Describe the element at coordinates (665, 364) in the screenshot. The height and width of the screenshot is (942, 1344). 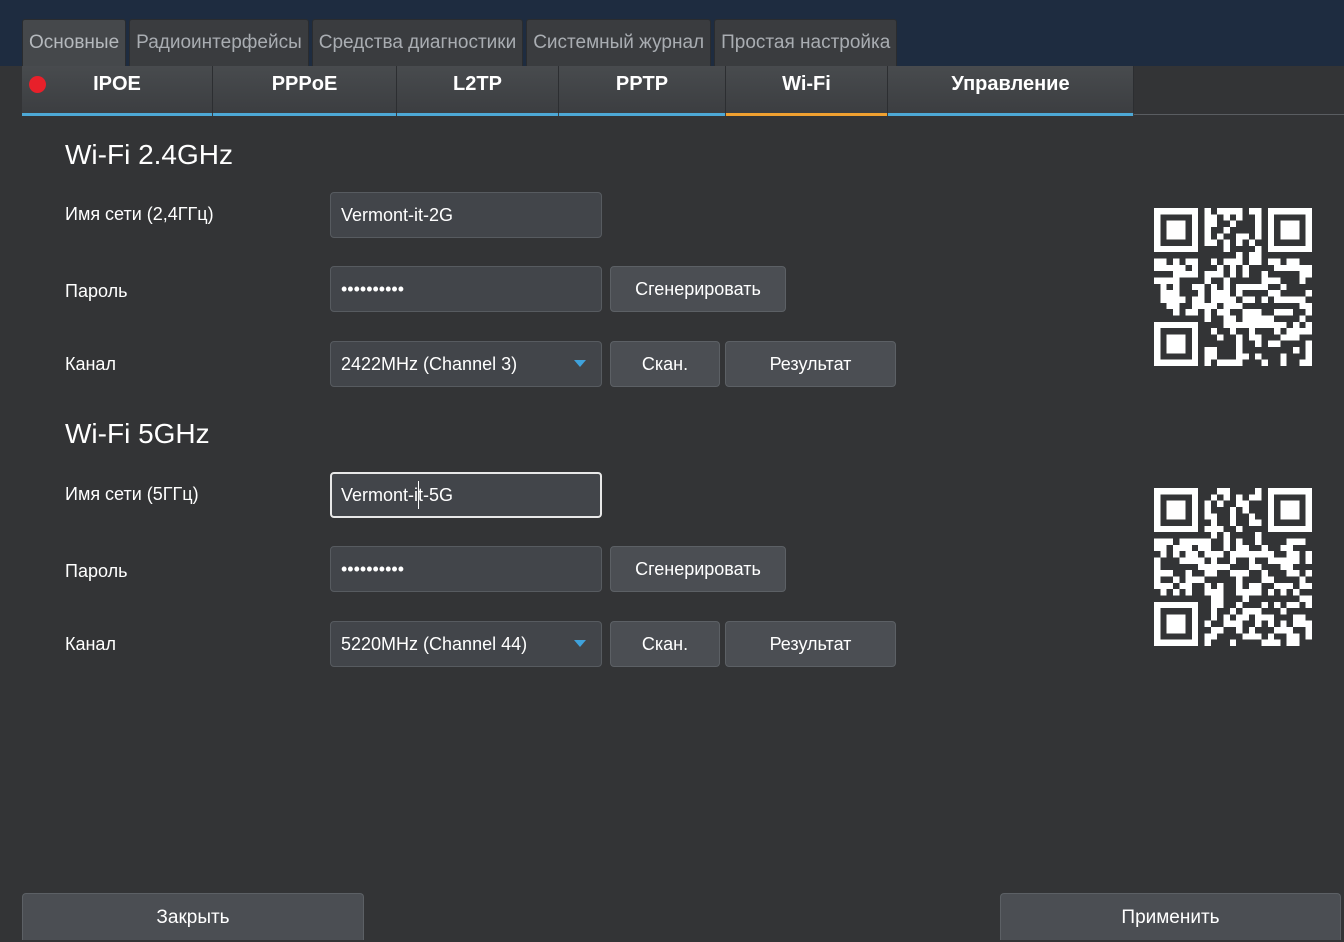
I see `scan-button-24: Скан.` at that location.